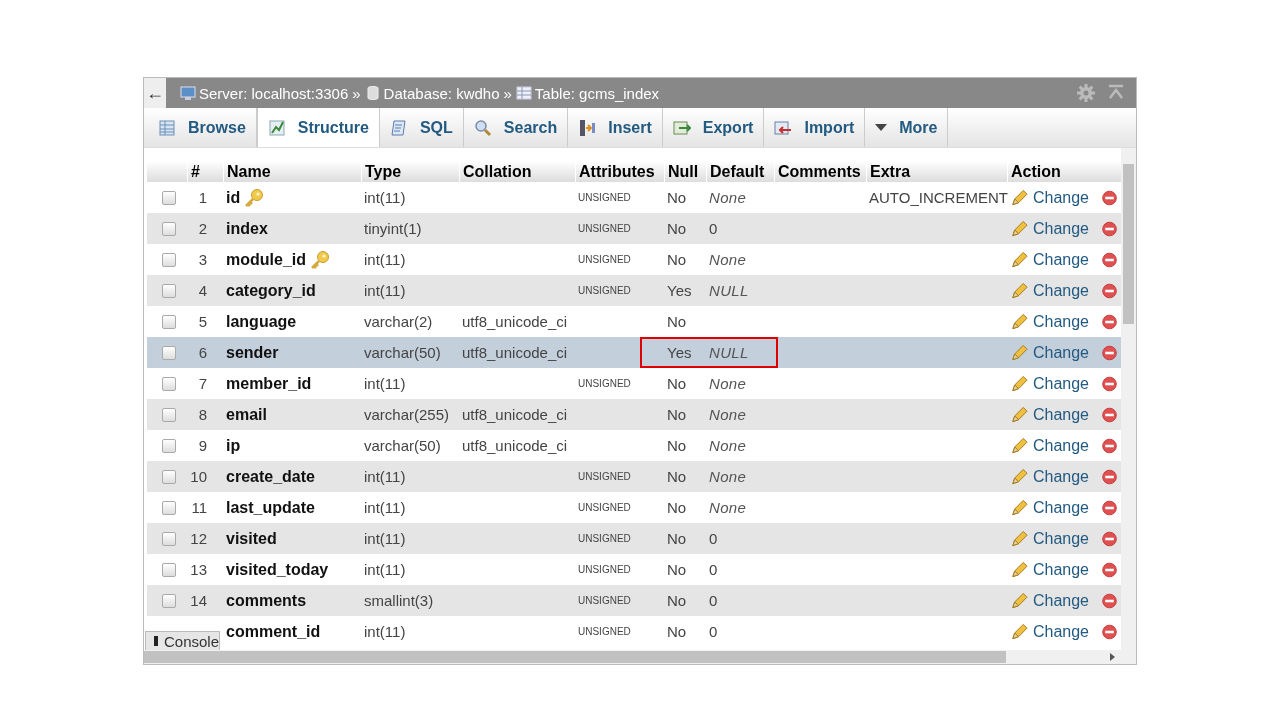 This screenshot has width=1280, height=720. Describe the element at coordinates (202, 228) in the screenshot. I see `row-number: 2` at that location.